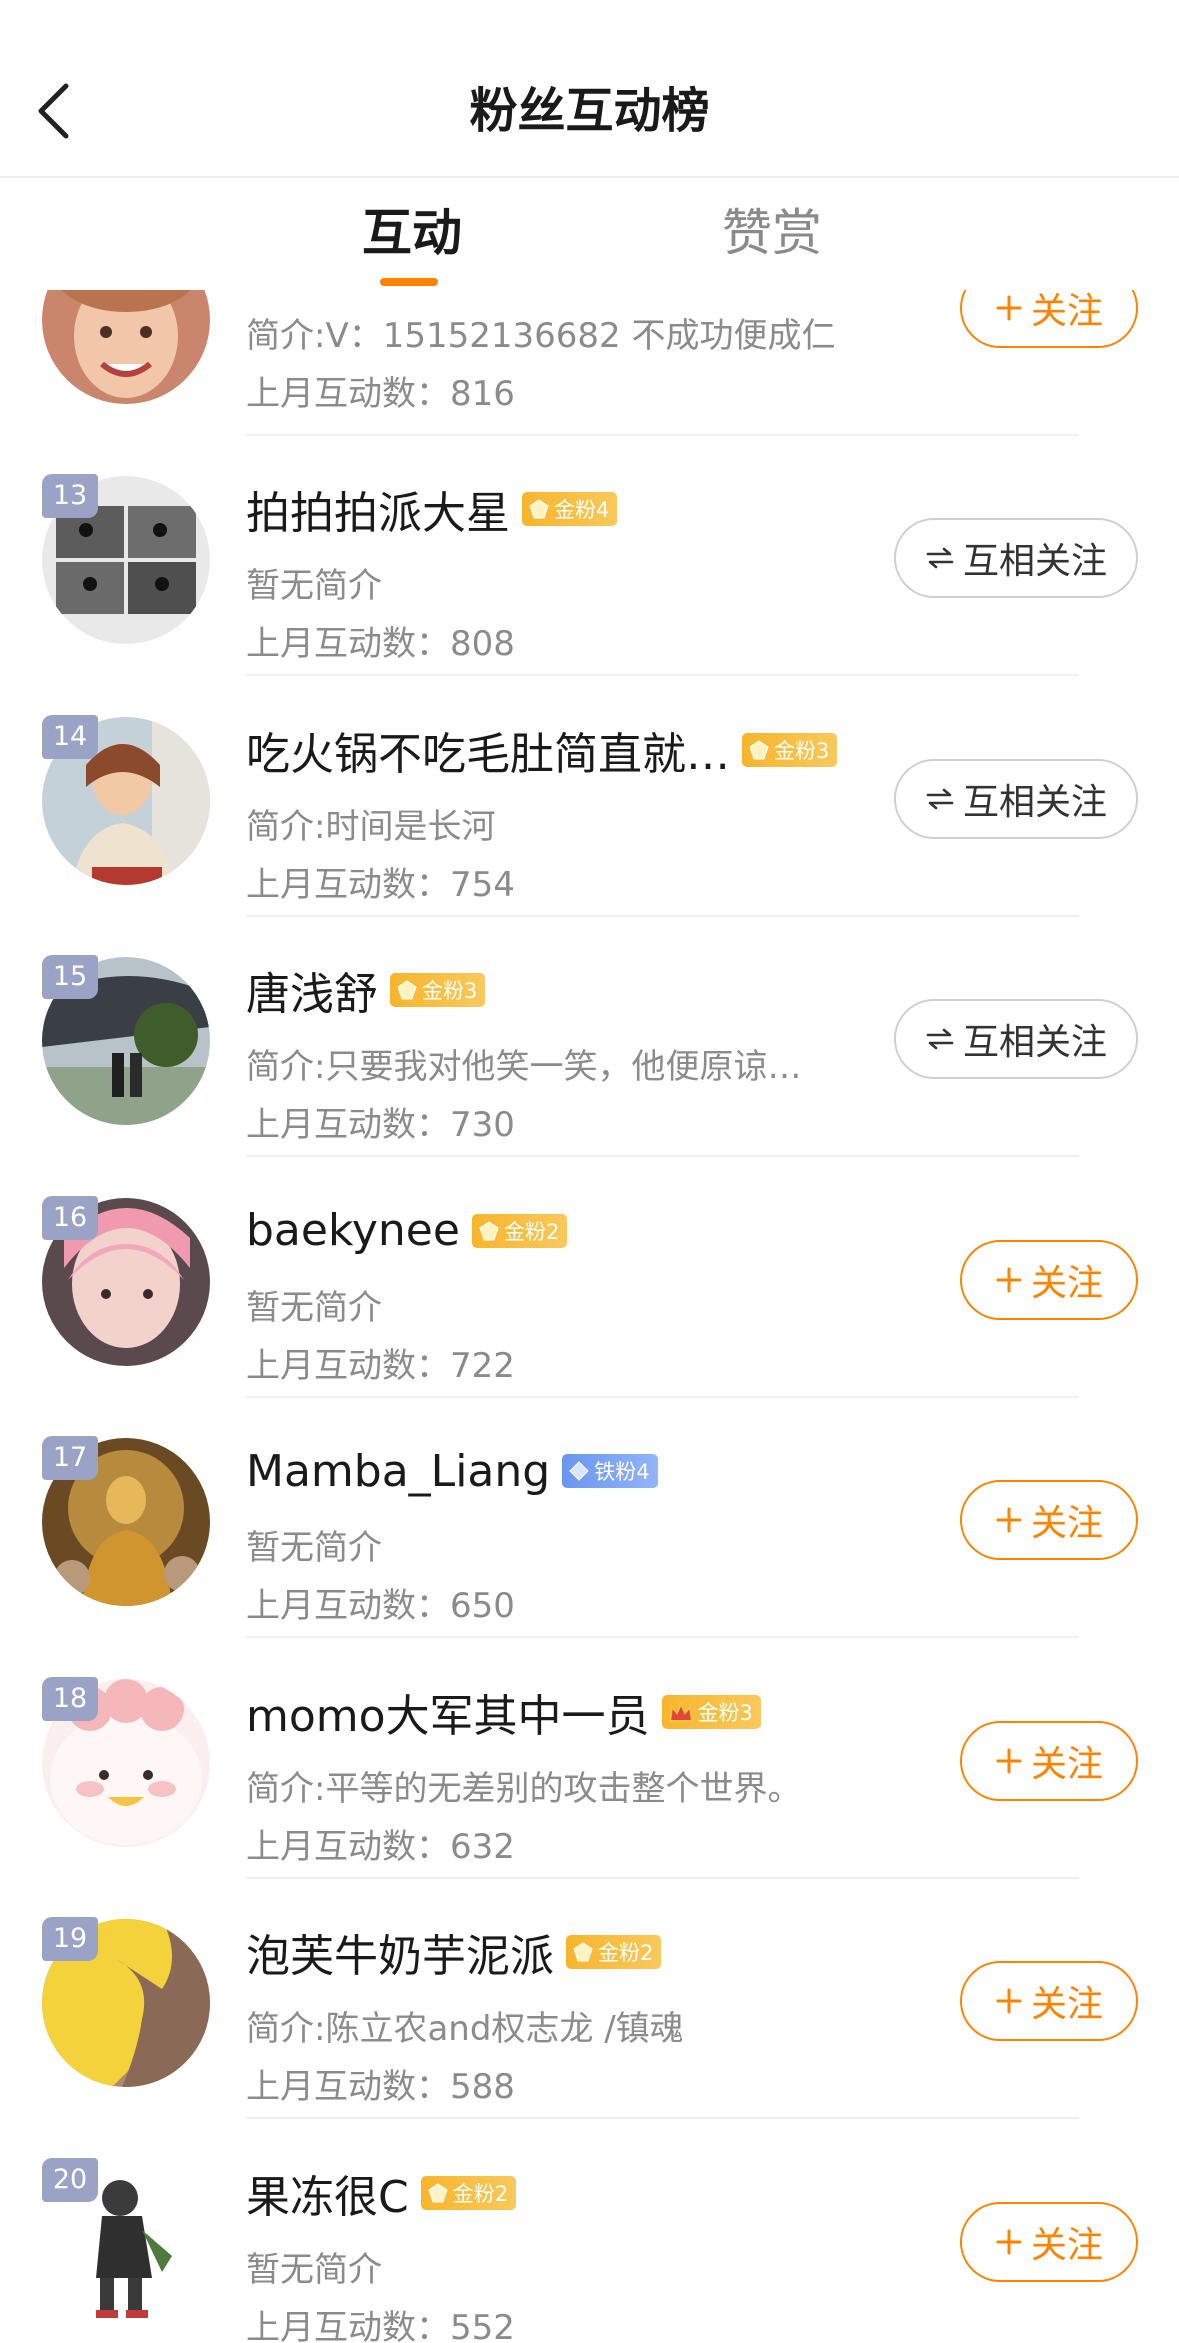  What do you see at coordinates (524, 1788) in the screenshot?
I see `user-bio: 简介:平等的无差别的攻击整个世界。` at bounding box center [524, 1788].